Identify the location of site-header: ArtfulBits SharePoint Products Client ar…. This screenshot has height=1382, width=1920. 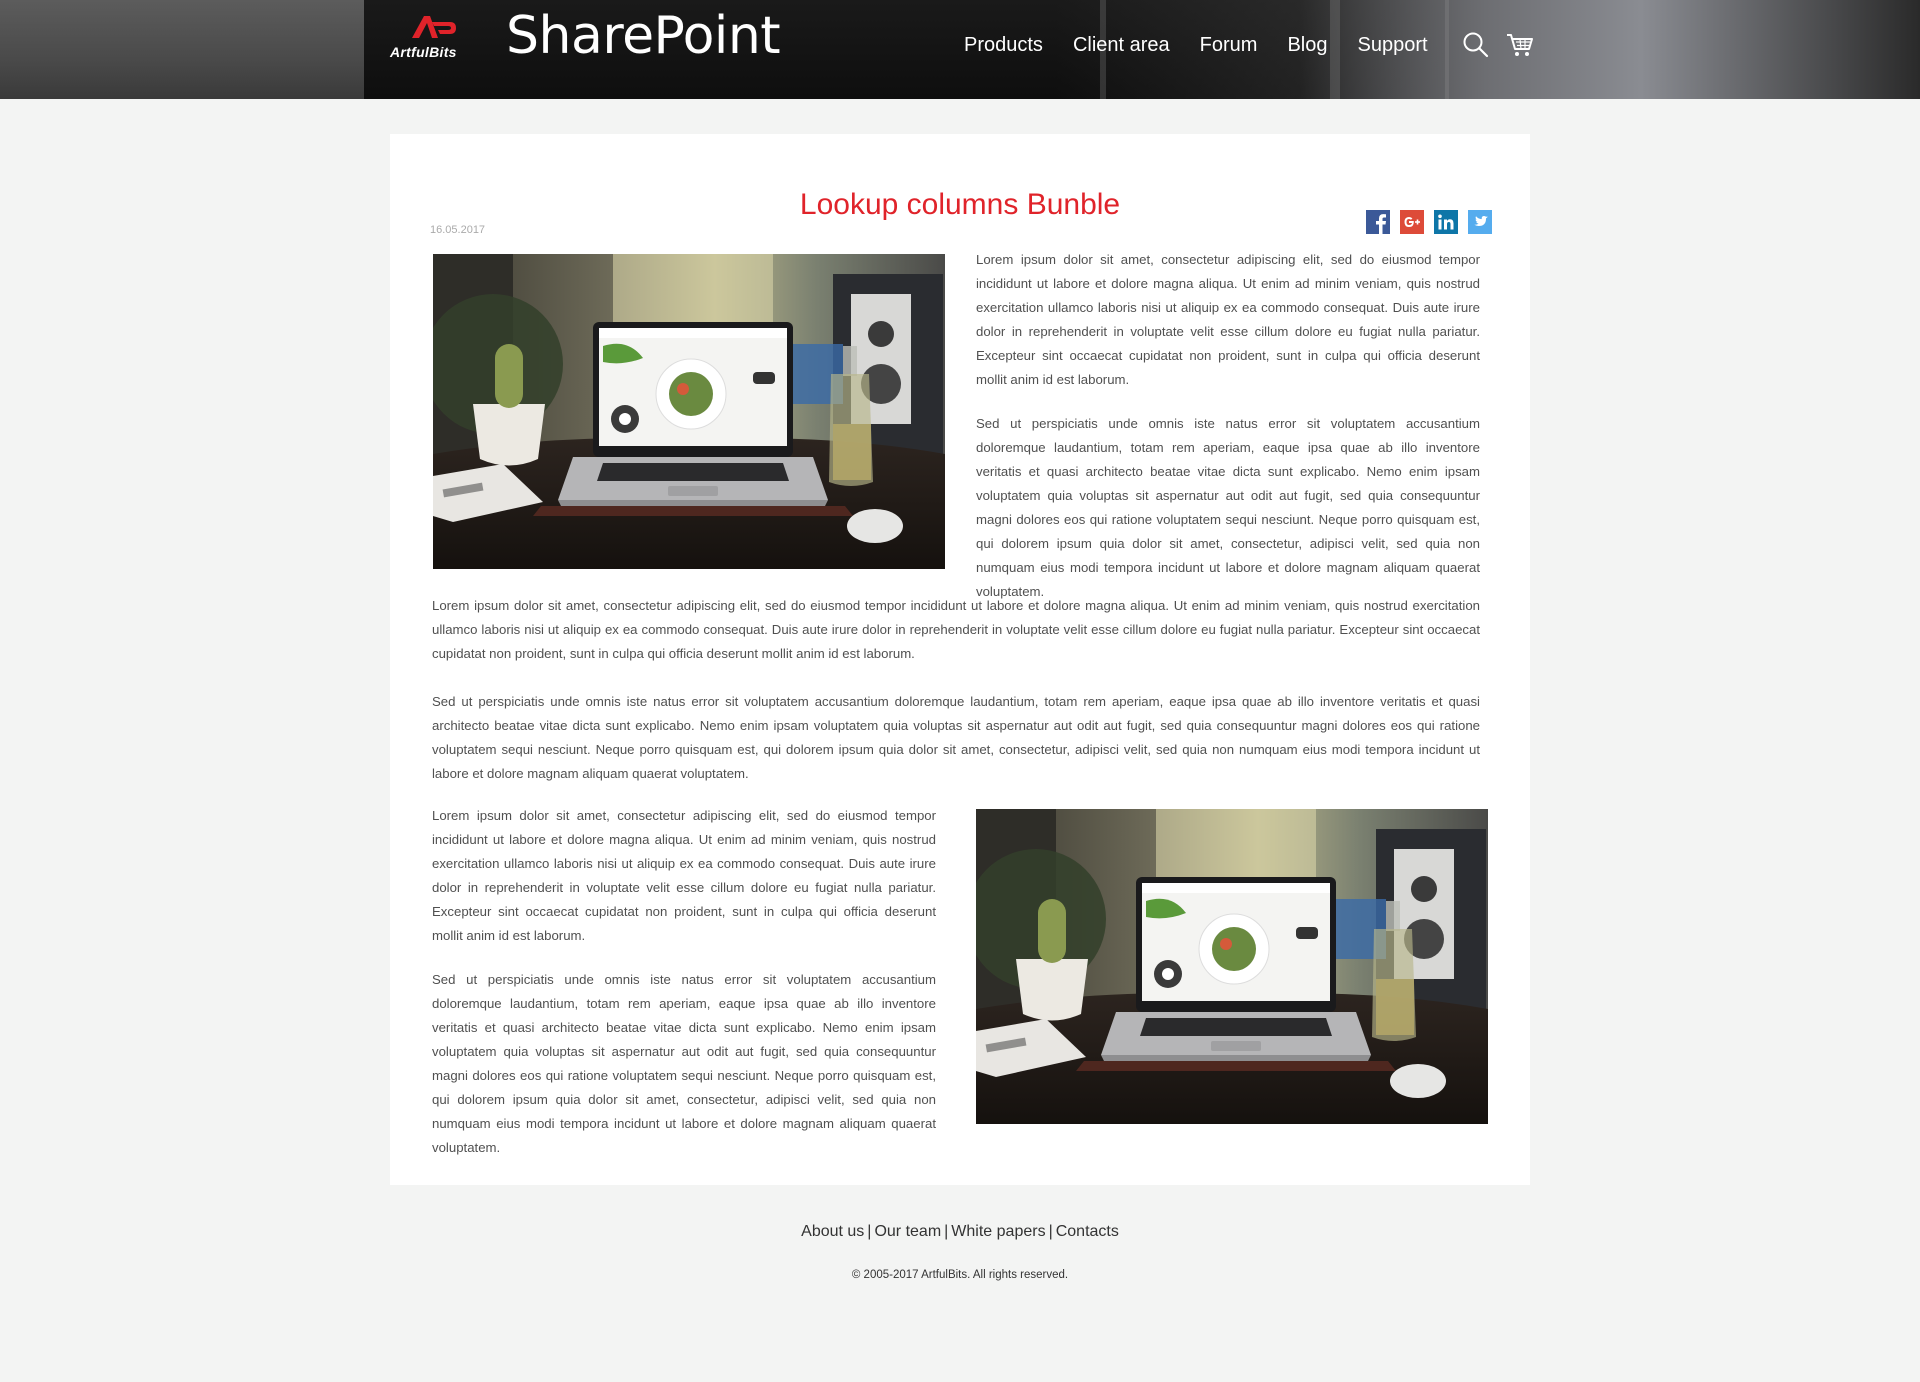
(960, 49).